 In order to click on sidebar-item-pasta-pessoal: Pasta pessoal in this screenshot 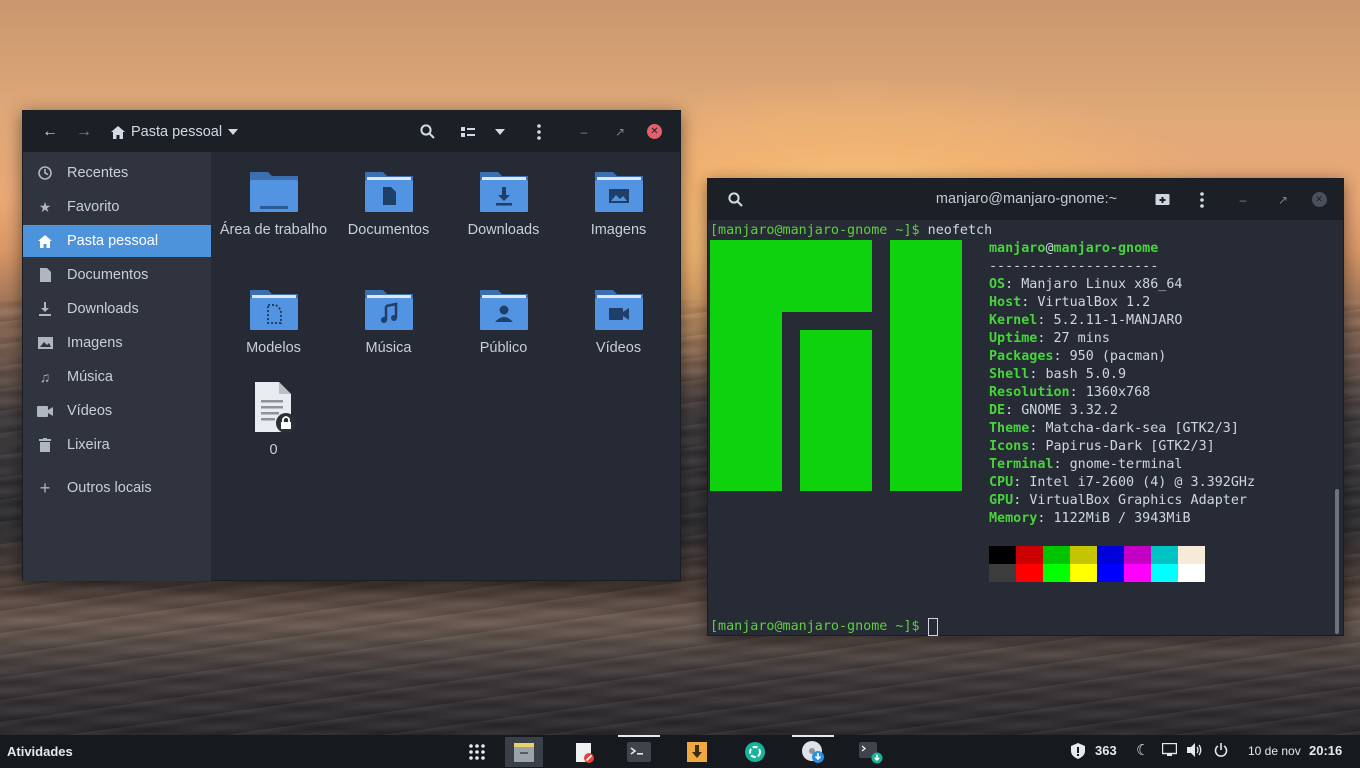, I will do `click(117, 241)`.